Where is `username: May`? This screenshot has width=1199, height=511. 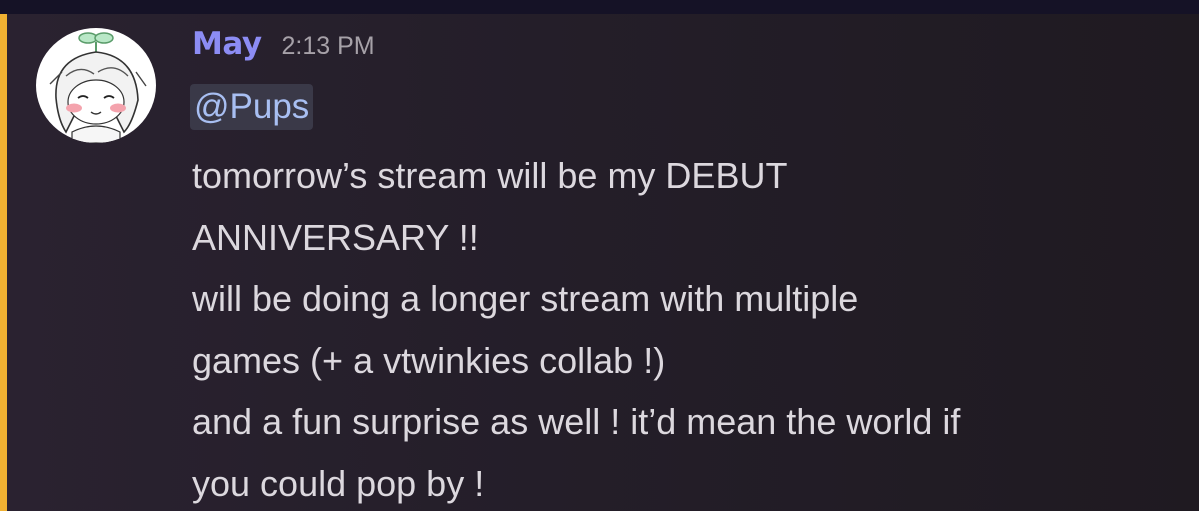 username: May is located at coordinates (227, 44).